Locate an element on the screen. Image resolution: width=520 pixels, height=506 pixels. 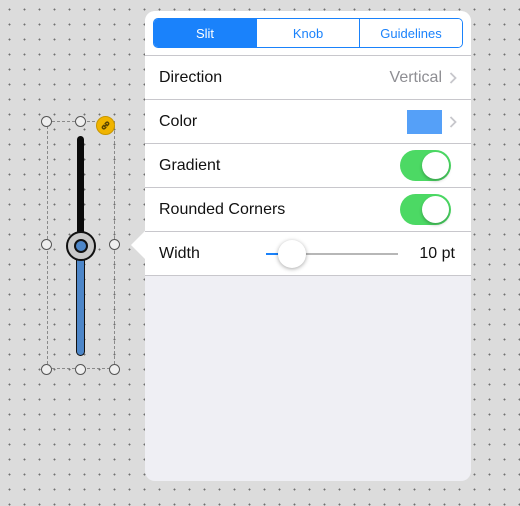
row-rounded-corners: Rounded Corners is located at coordinates (308, 210).